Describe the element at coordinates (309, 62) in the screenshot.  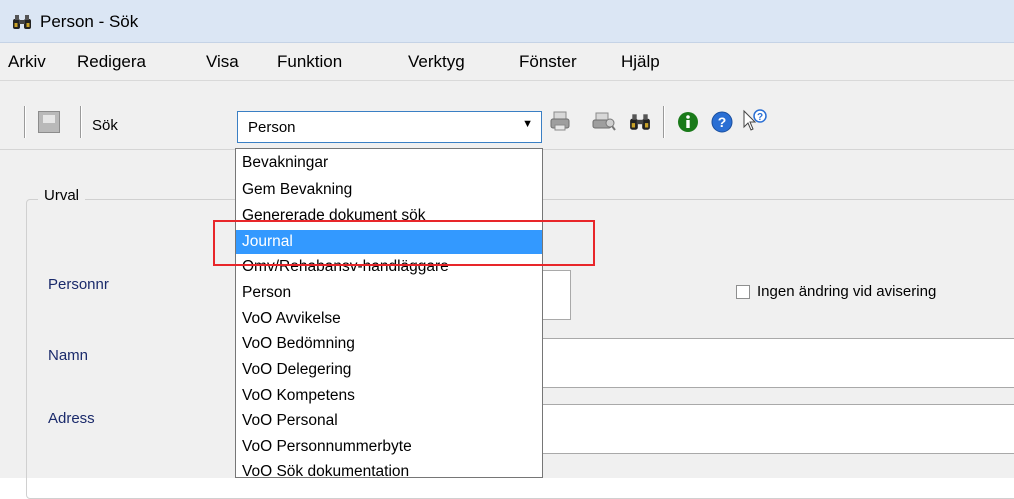
I see `menu-funktion: Funktion` at that location.